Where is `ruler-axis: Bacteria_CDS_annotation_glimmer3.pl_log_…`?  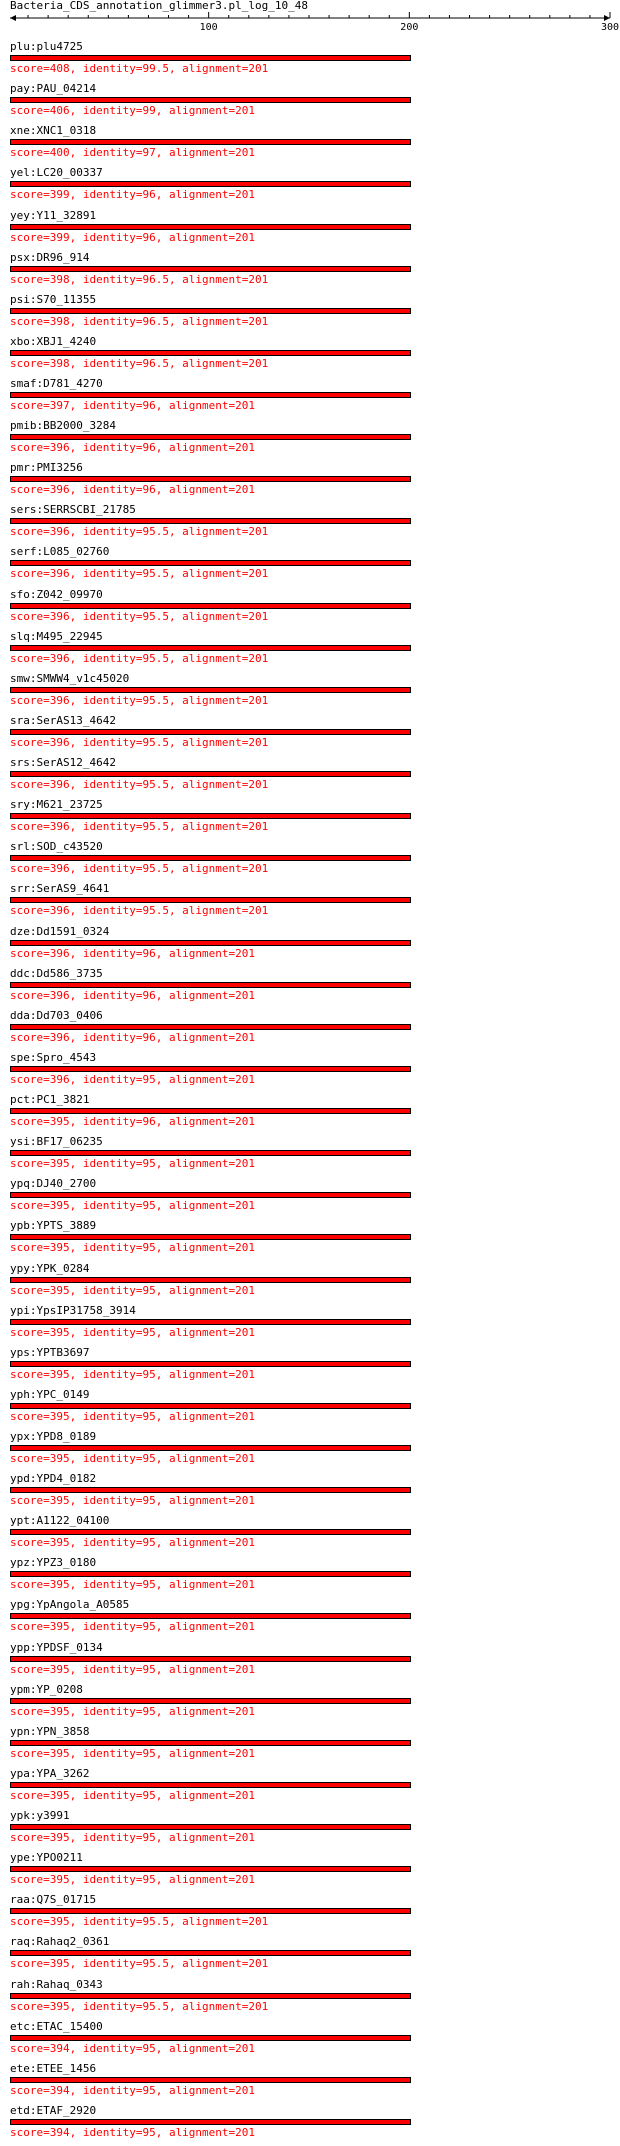
ruler-axis: Bacteria_CDS_annotation_glimmer3.pl_log_… is located at coordinates (314, 16).